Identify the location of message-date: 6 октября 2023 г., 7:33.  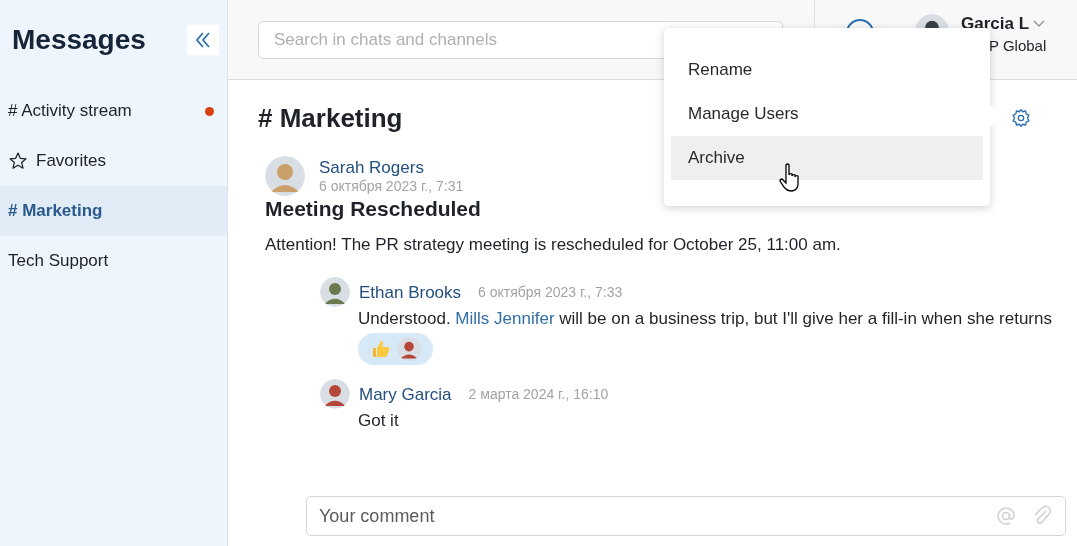
(550, 292).